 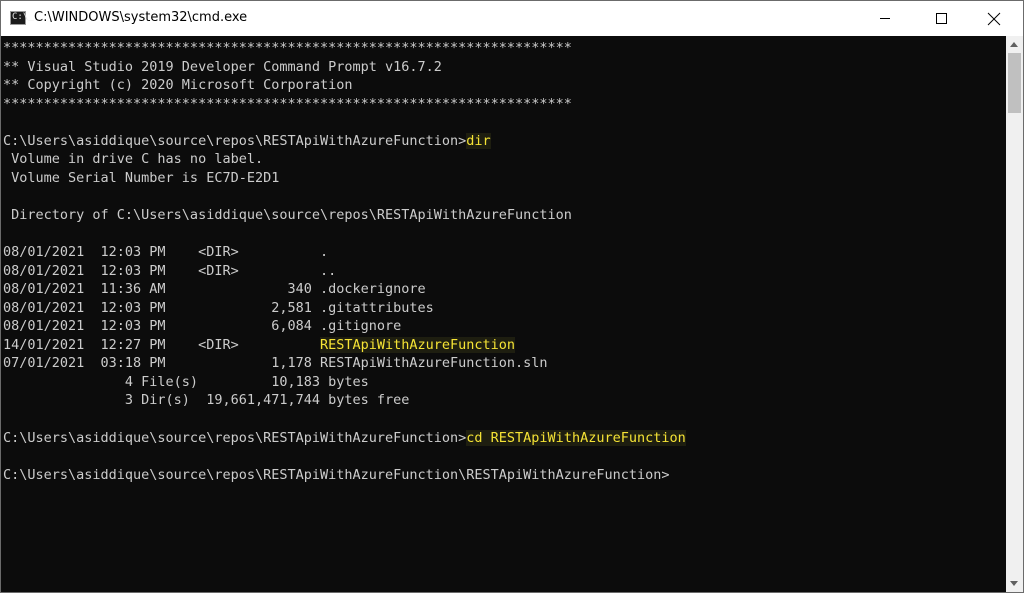 I want to click on console-line: 3 Dir(s) 19,661,471,744 bytes free, so click(x=206, y=400).